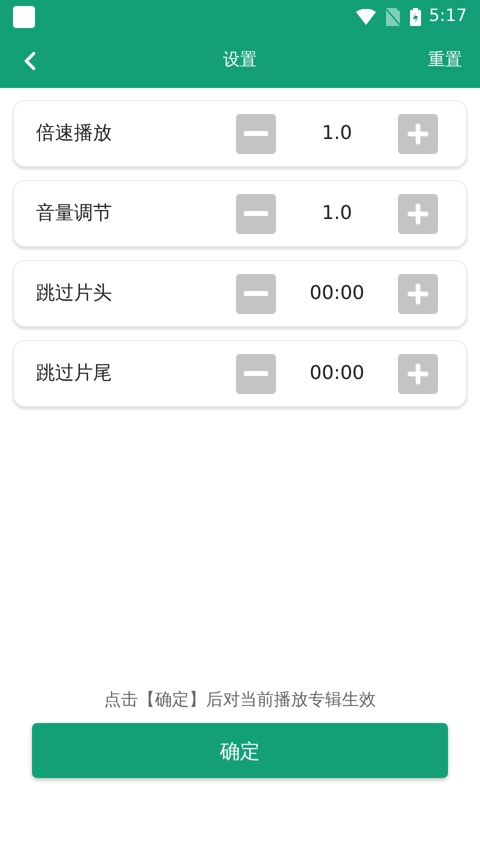 This screenshot has height=853, width=480. What do you see at coordinates (240, 750) in the screenshot?
I see `confirm-button: 确定` at bounding box center [240, 750].